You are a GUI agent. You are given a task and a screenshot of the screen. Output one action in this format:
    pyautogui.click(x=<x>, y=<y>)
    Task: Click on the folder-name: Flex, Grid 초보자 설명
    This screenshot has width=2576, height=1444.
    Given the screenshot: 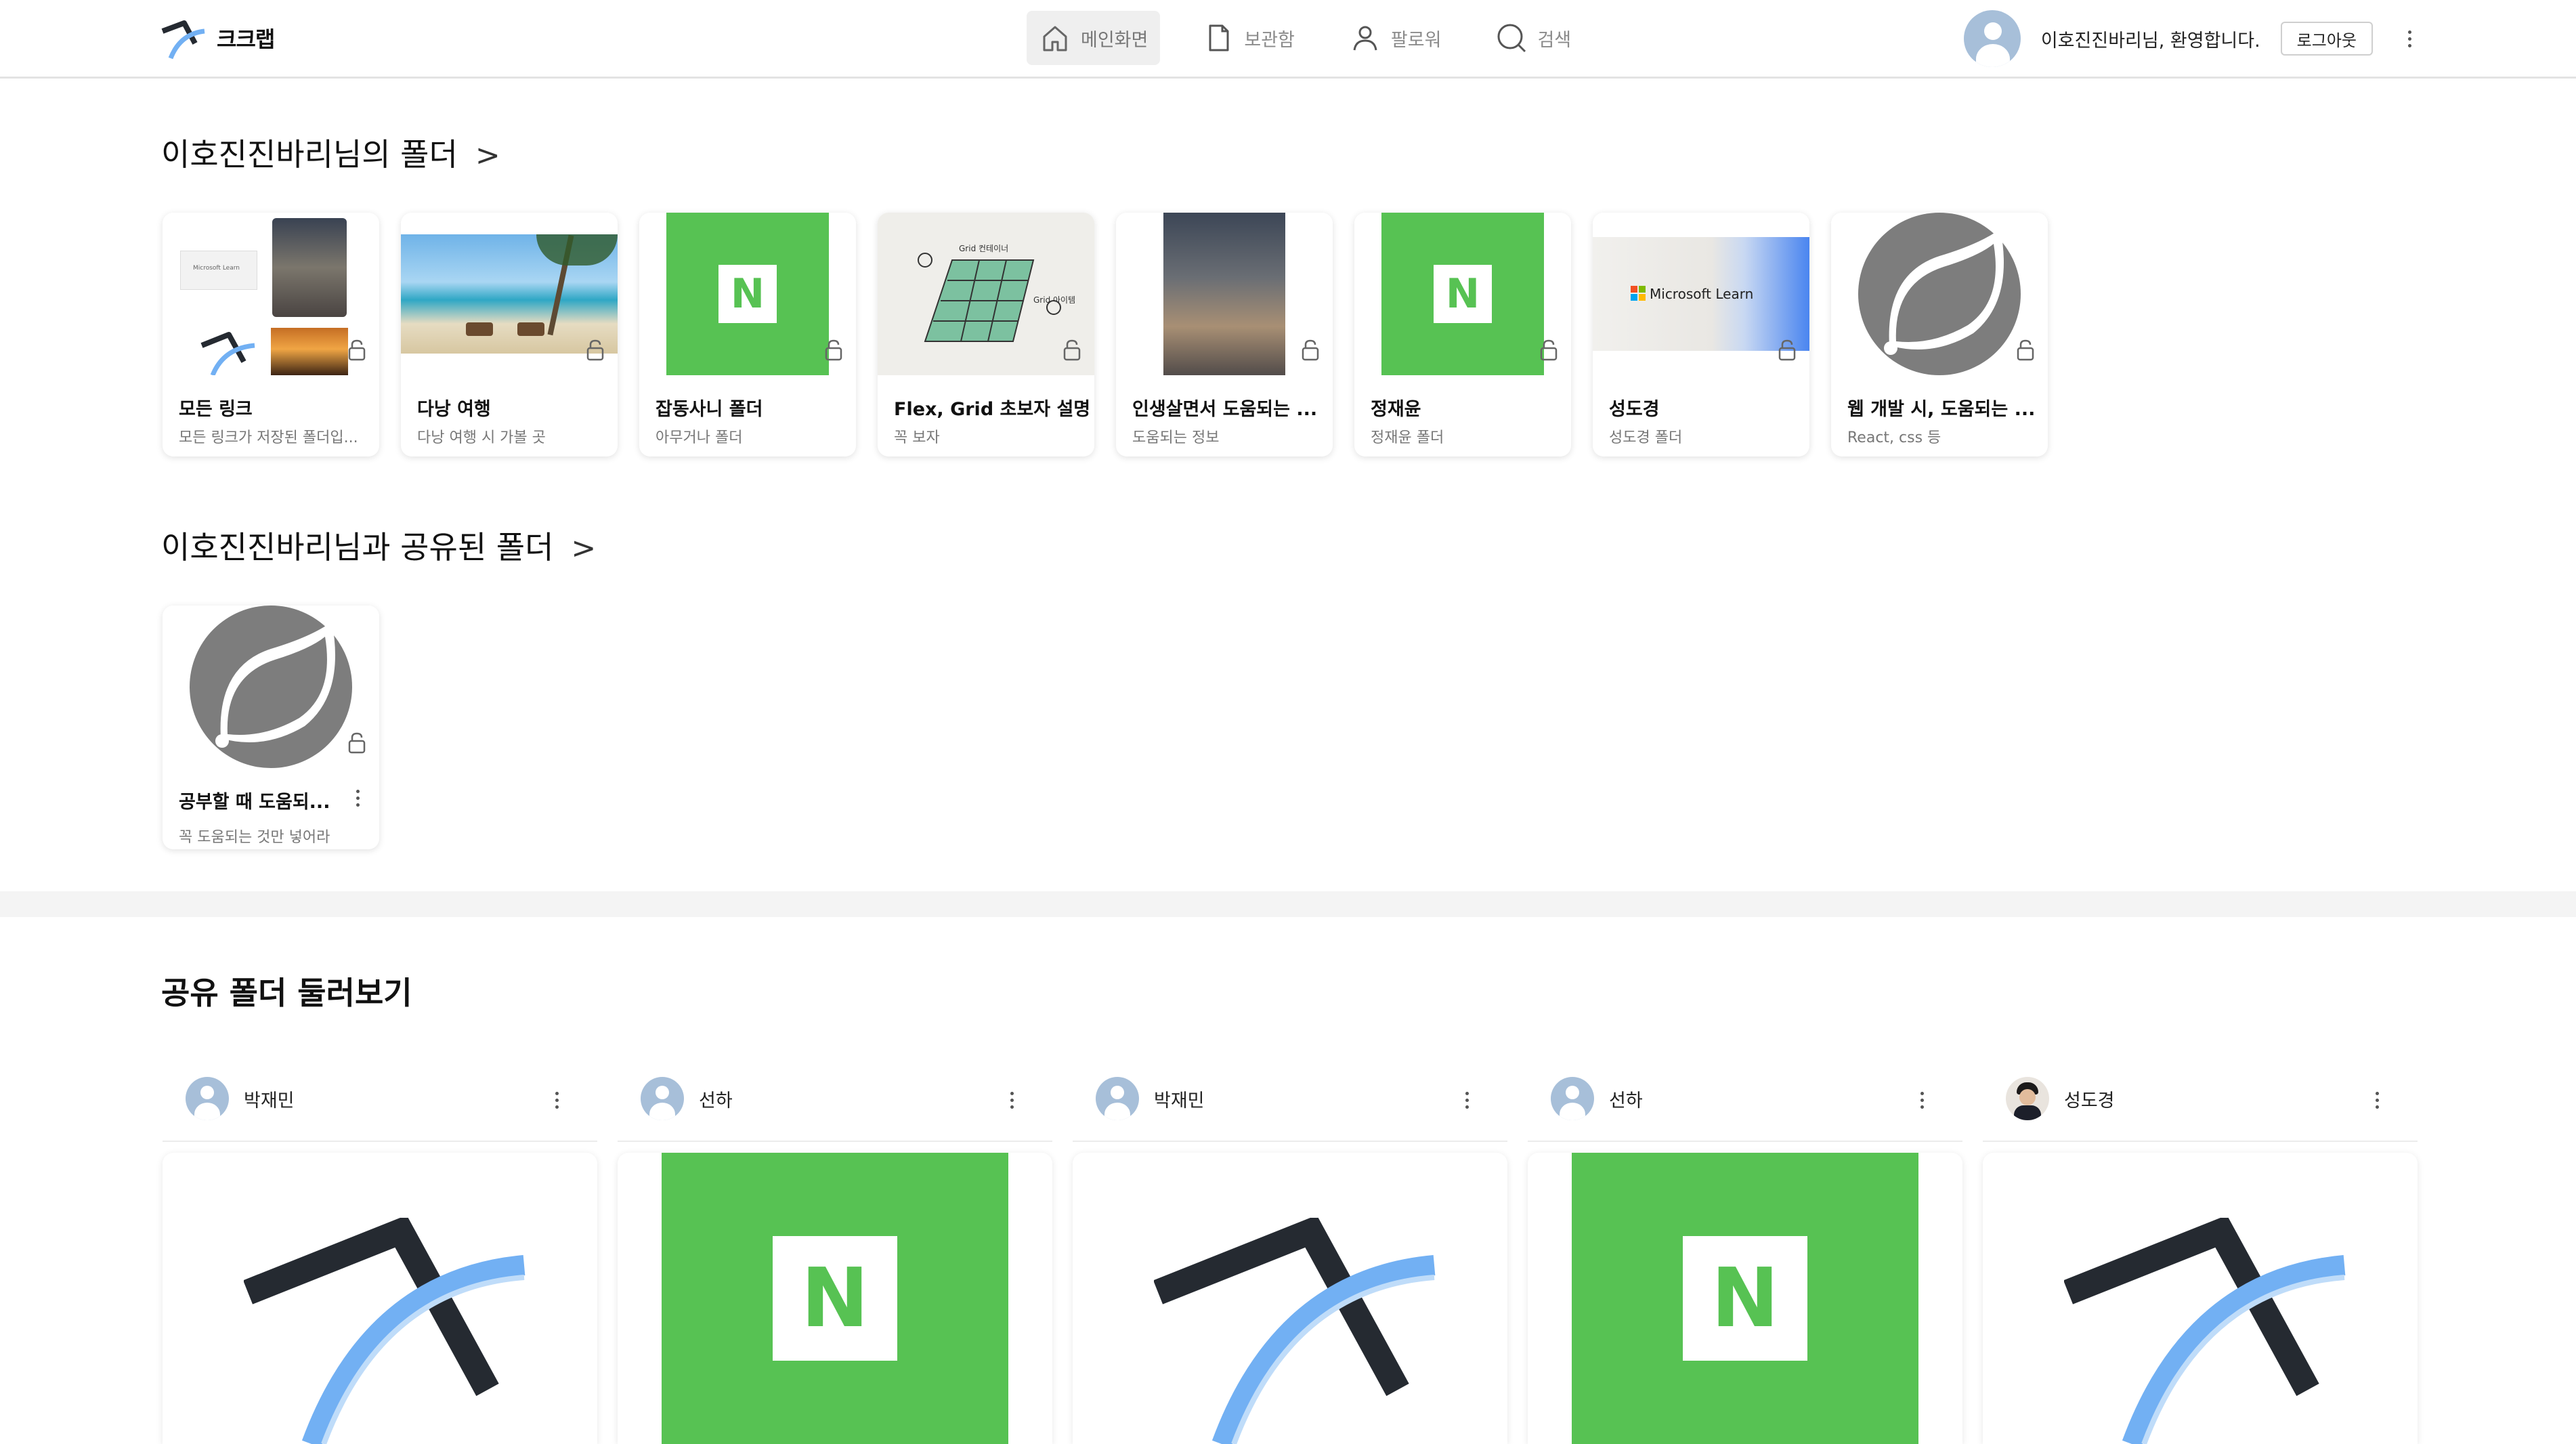 What is the action you would take?
    pyautogui.click(x=992, y=409)
    